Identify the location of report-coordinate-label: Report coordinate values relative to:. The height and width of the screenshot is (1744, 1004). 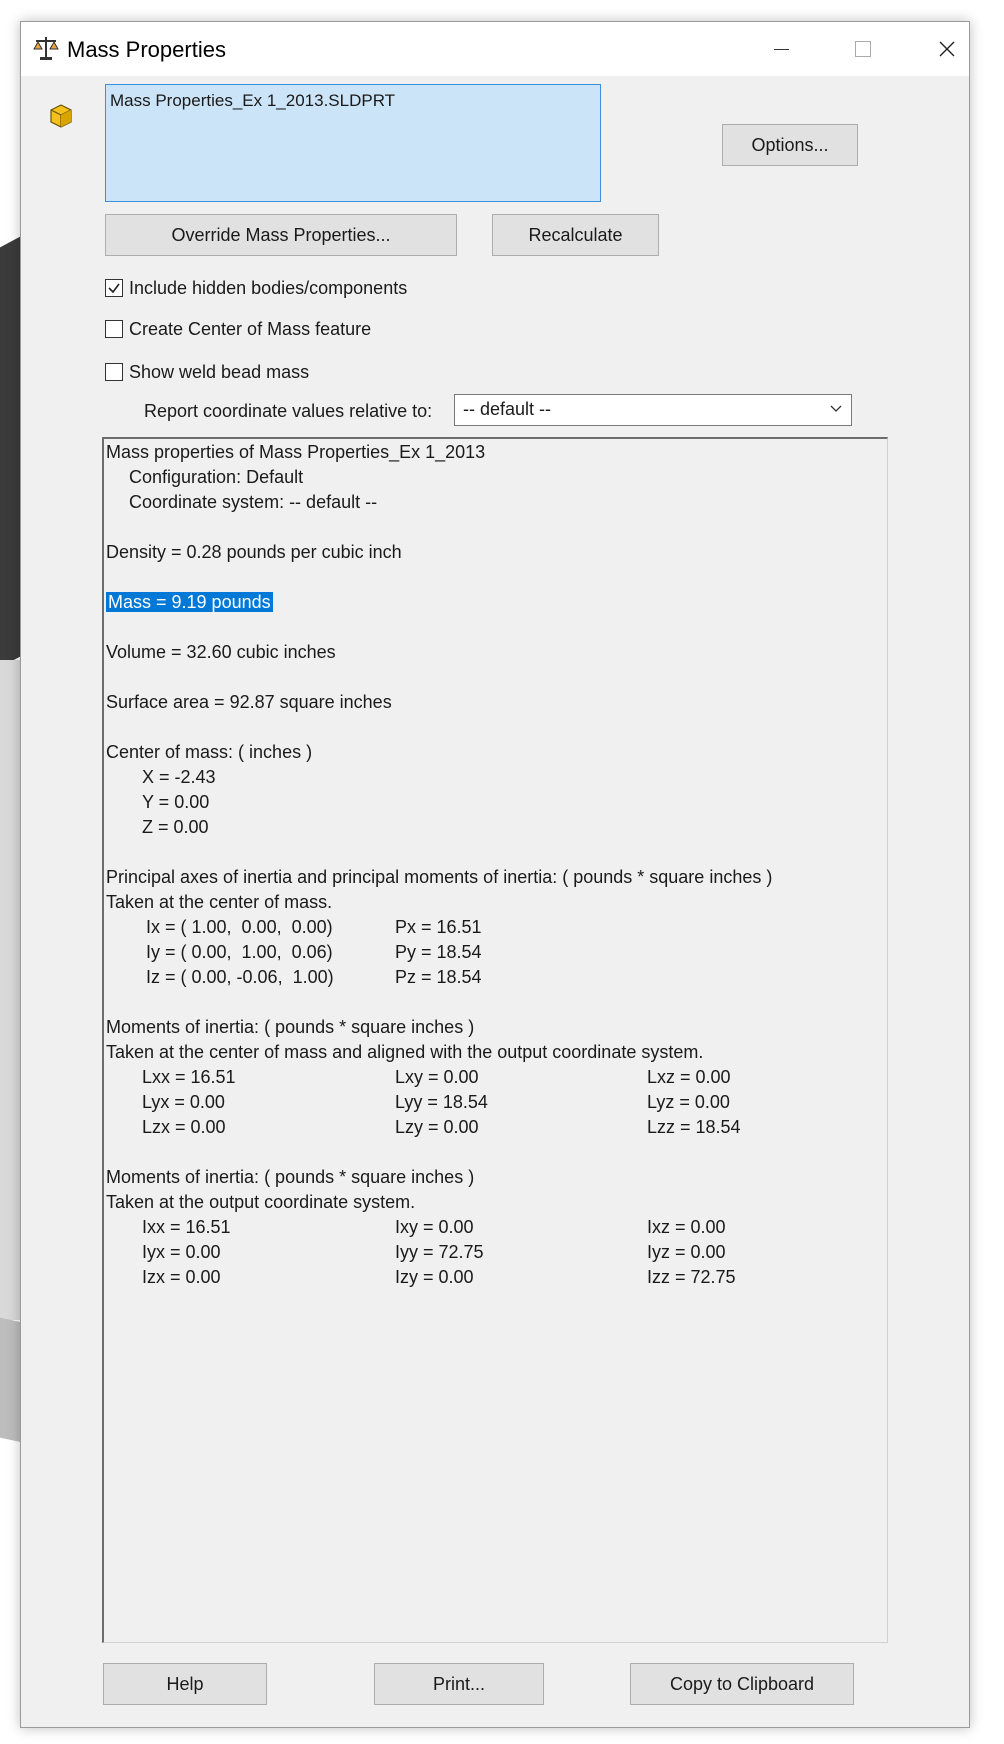
(288, 411).